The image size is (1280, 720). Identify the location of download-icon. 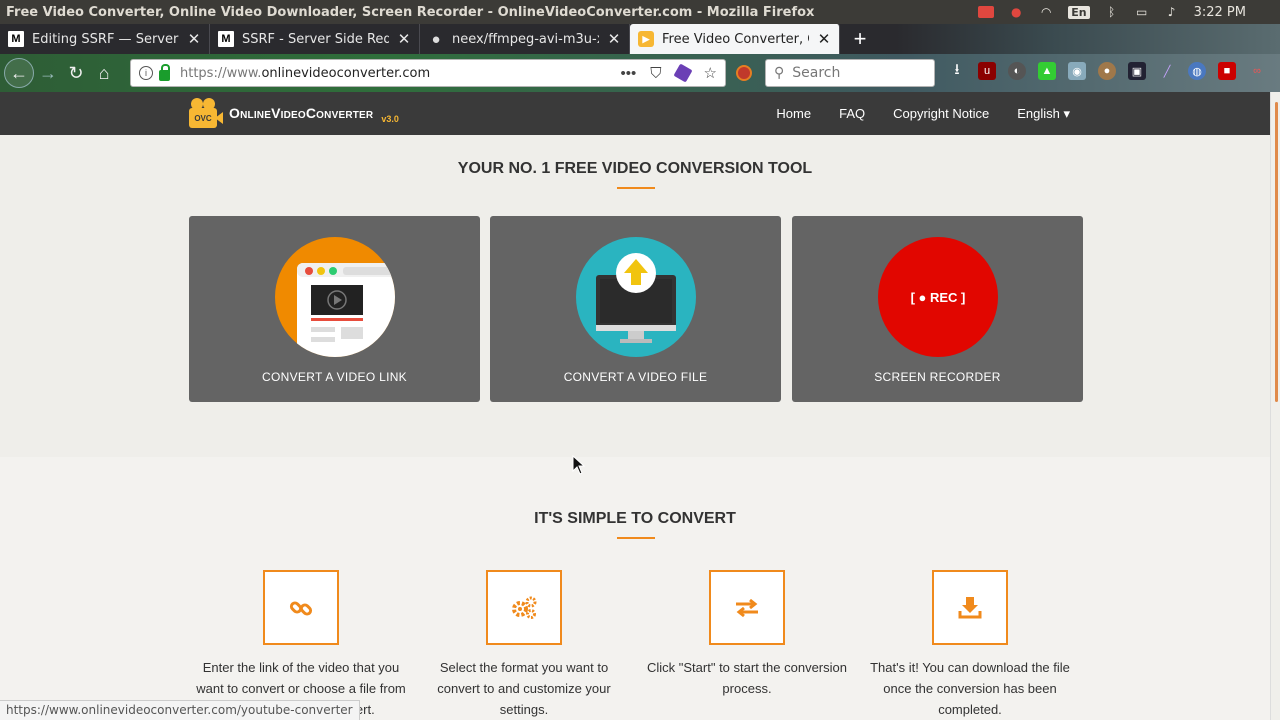
(970, 607).